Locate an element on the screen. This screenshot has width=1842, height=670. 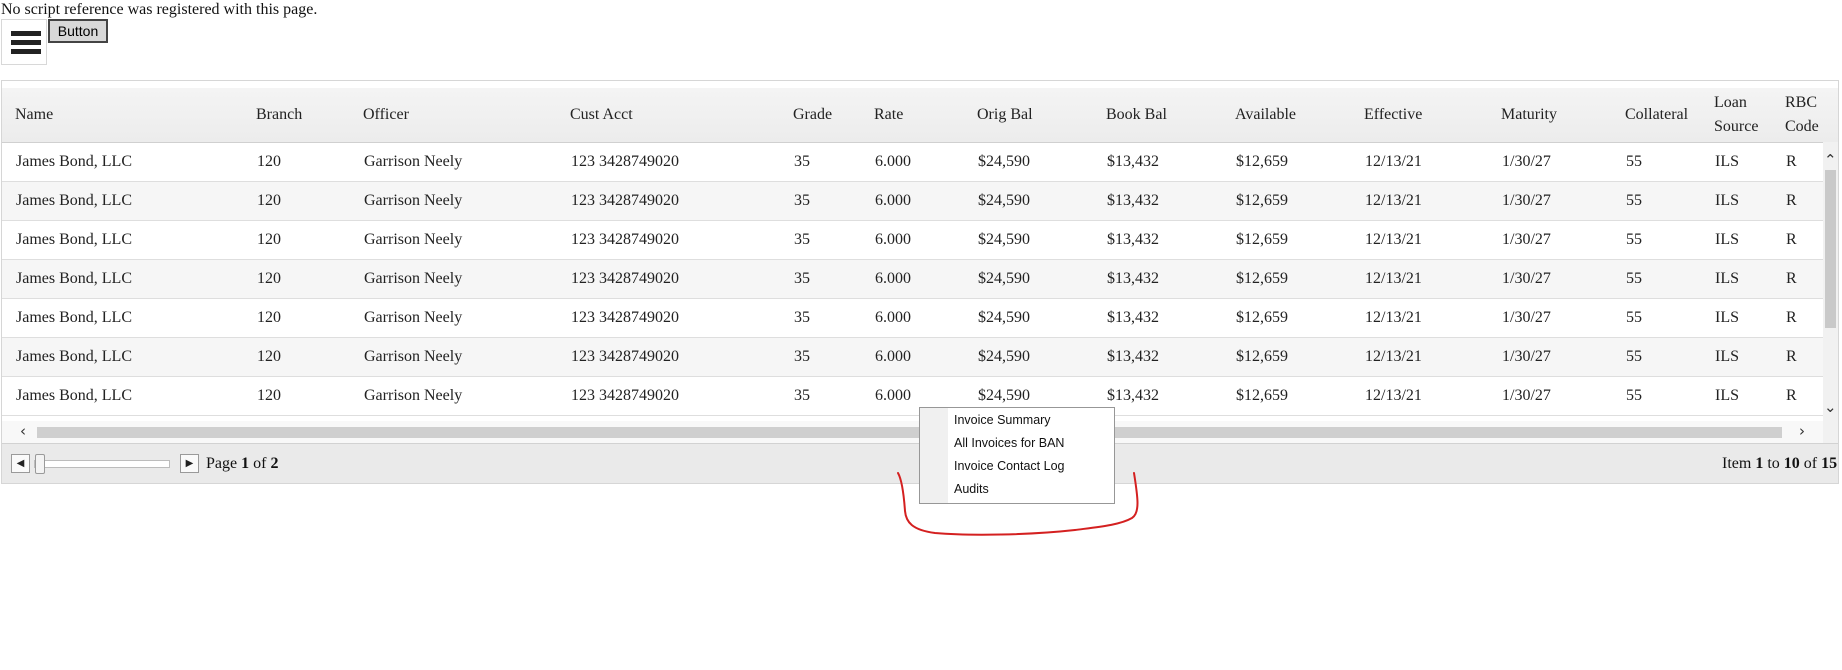
triangle-right-icon: ▶ is located at coordinates (189, 463).